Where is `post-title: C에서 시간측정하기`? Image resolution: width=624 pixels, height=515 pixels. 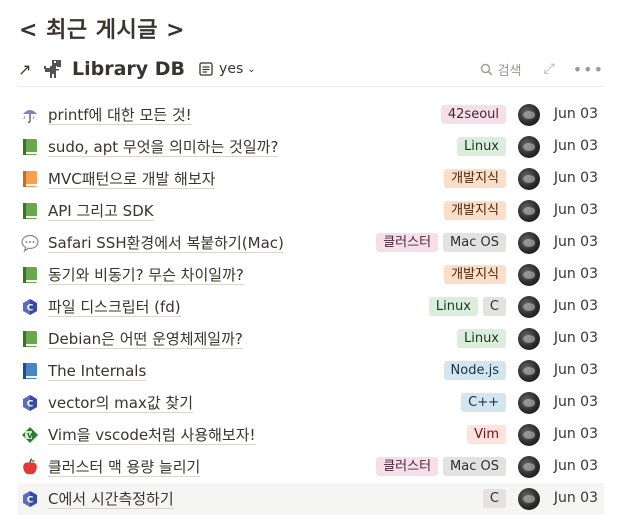
post-title: C에서 시간측정하기 is located at coordinates (111, 499).